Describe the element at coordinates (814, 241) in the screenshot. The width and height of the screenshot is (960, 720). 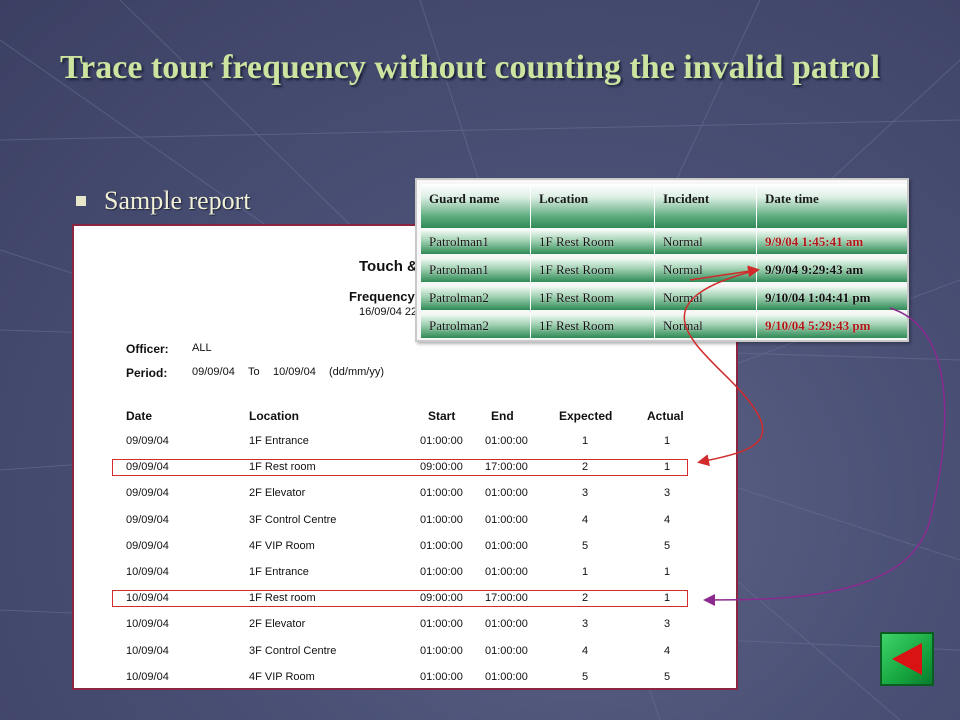
I see `incident-cell-datetime: 9/9/04 1:45:41 am` at that location.